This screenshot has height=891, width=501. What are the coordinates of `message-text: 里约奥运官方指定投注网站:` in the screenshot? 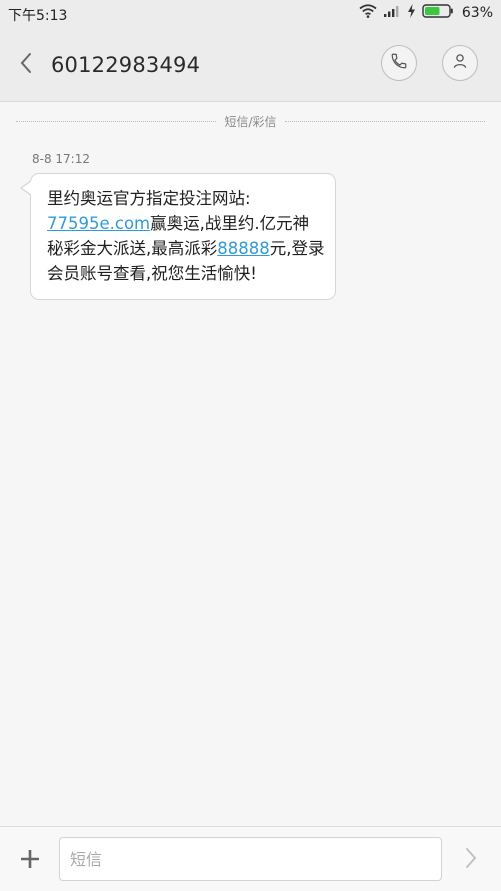 It's located at (149, 198).